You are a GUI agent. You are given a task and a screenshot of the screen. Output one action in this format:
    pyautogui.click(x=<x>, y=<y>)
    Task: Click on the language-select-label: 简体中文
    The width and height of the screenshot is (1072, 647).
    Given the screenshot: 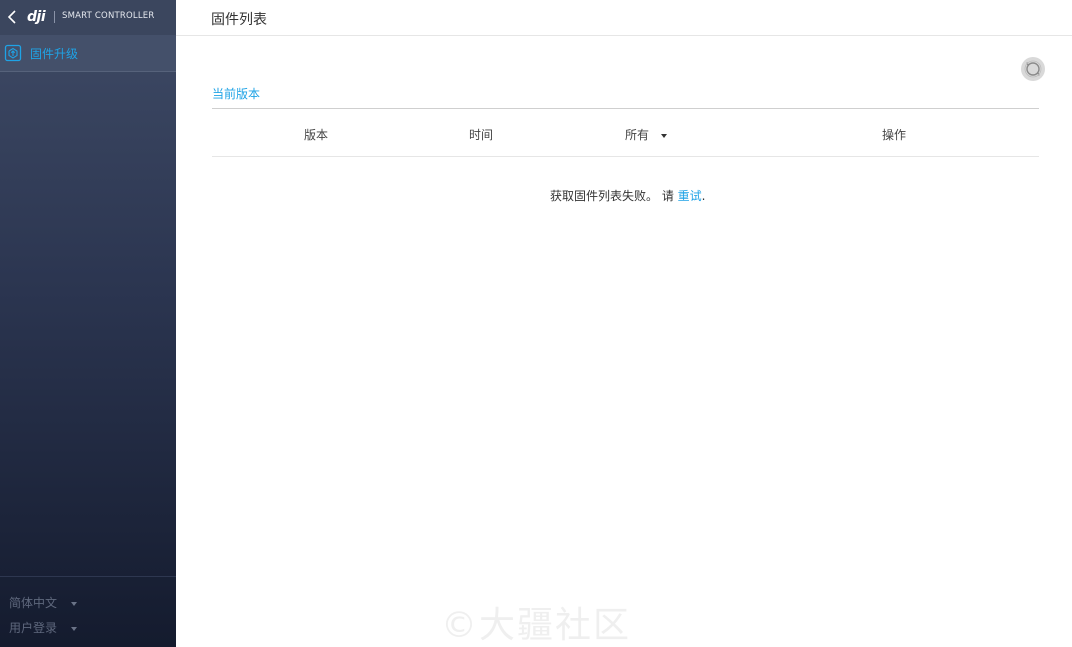 What is the action you would take?
    pyautogui.click(x=33, y=603)
    